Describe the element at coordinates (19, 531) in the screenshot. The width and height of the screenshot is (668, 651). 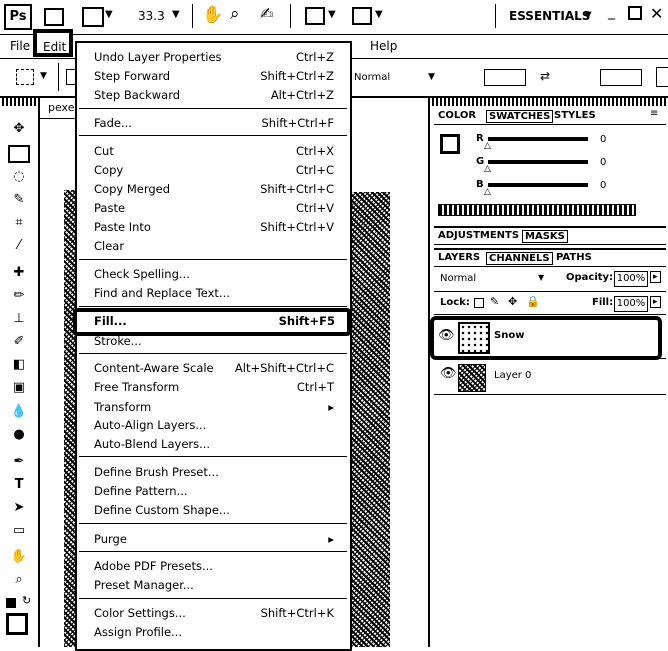
I see `shape-tool-icon: ▭` at that location.